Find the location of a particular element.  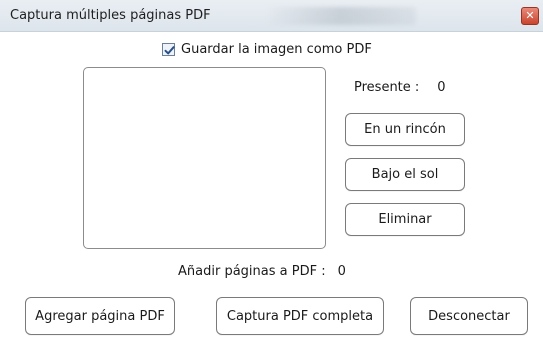

sun-button-label: Bajo el sol is located at coordinates (405, 174).